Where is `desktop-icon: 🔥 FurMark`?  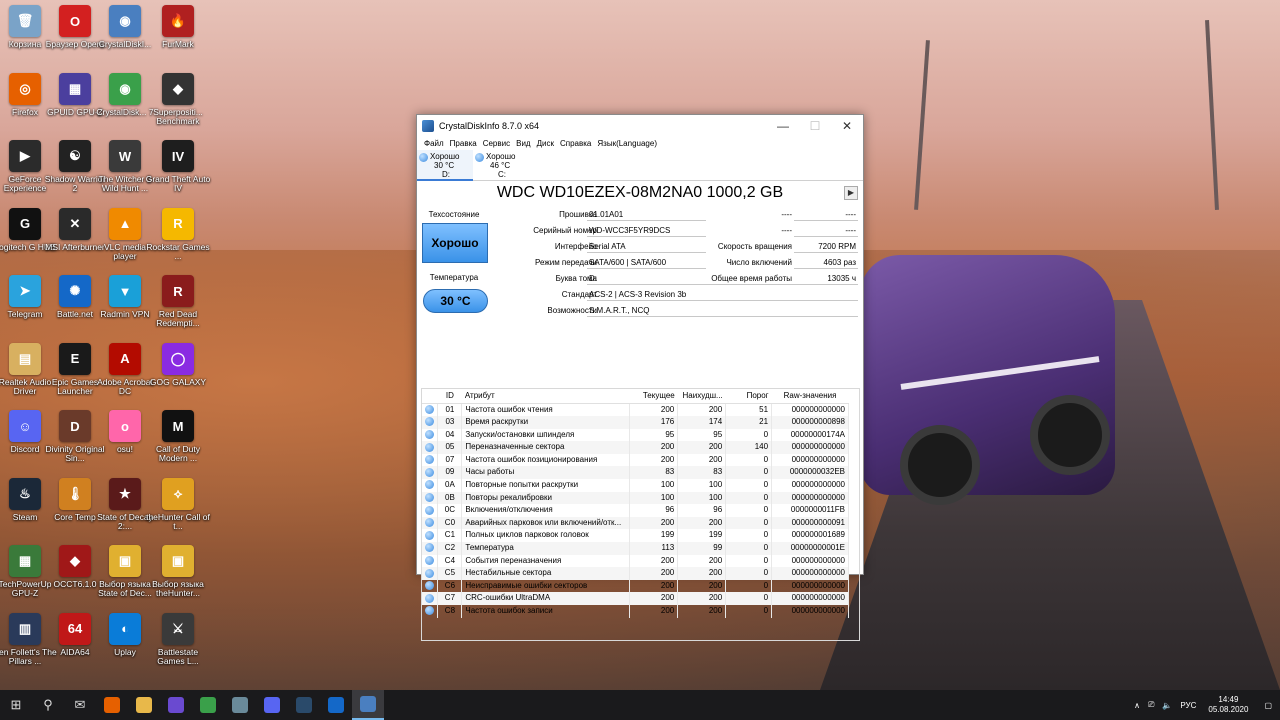
desktop-icon: 🔥 FurMark is located at coordinates (178, 27).